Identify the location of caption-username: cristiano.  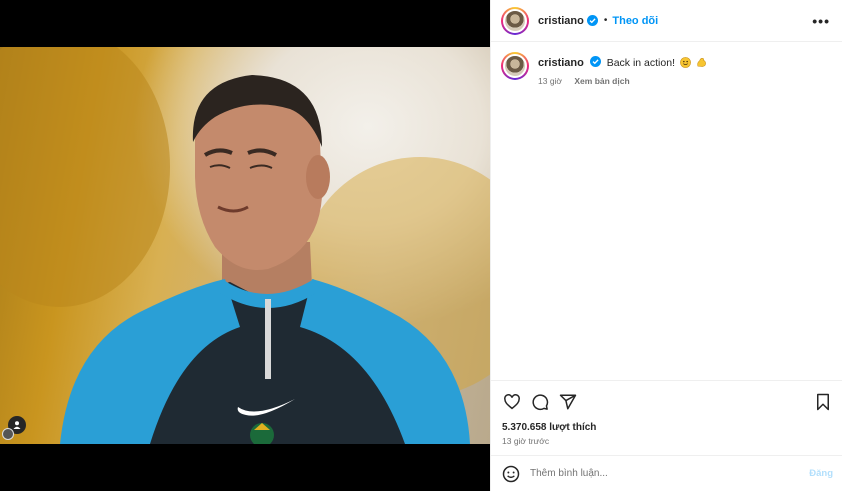
(561, 63).